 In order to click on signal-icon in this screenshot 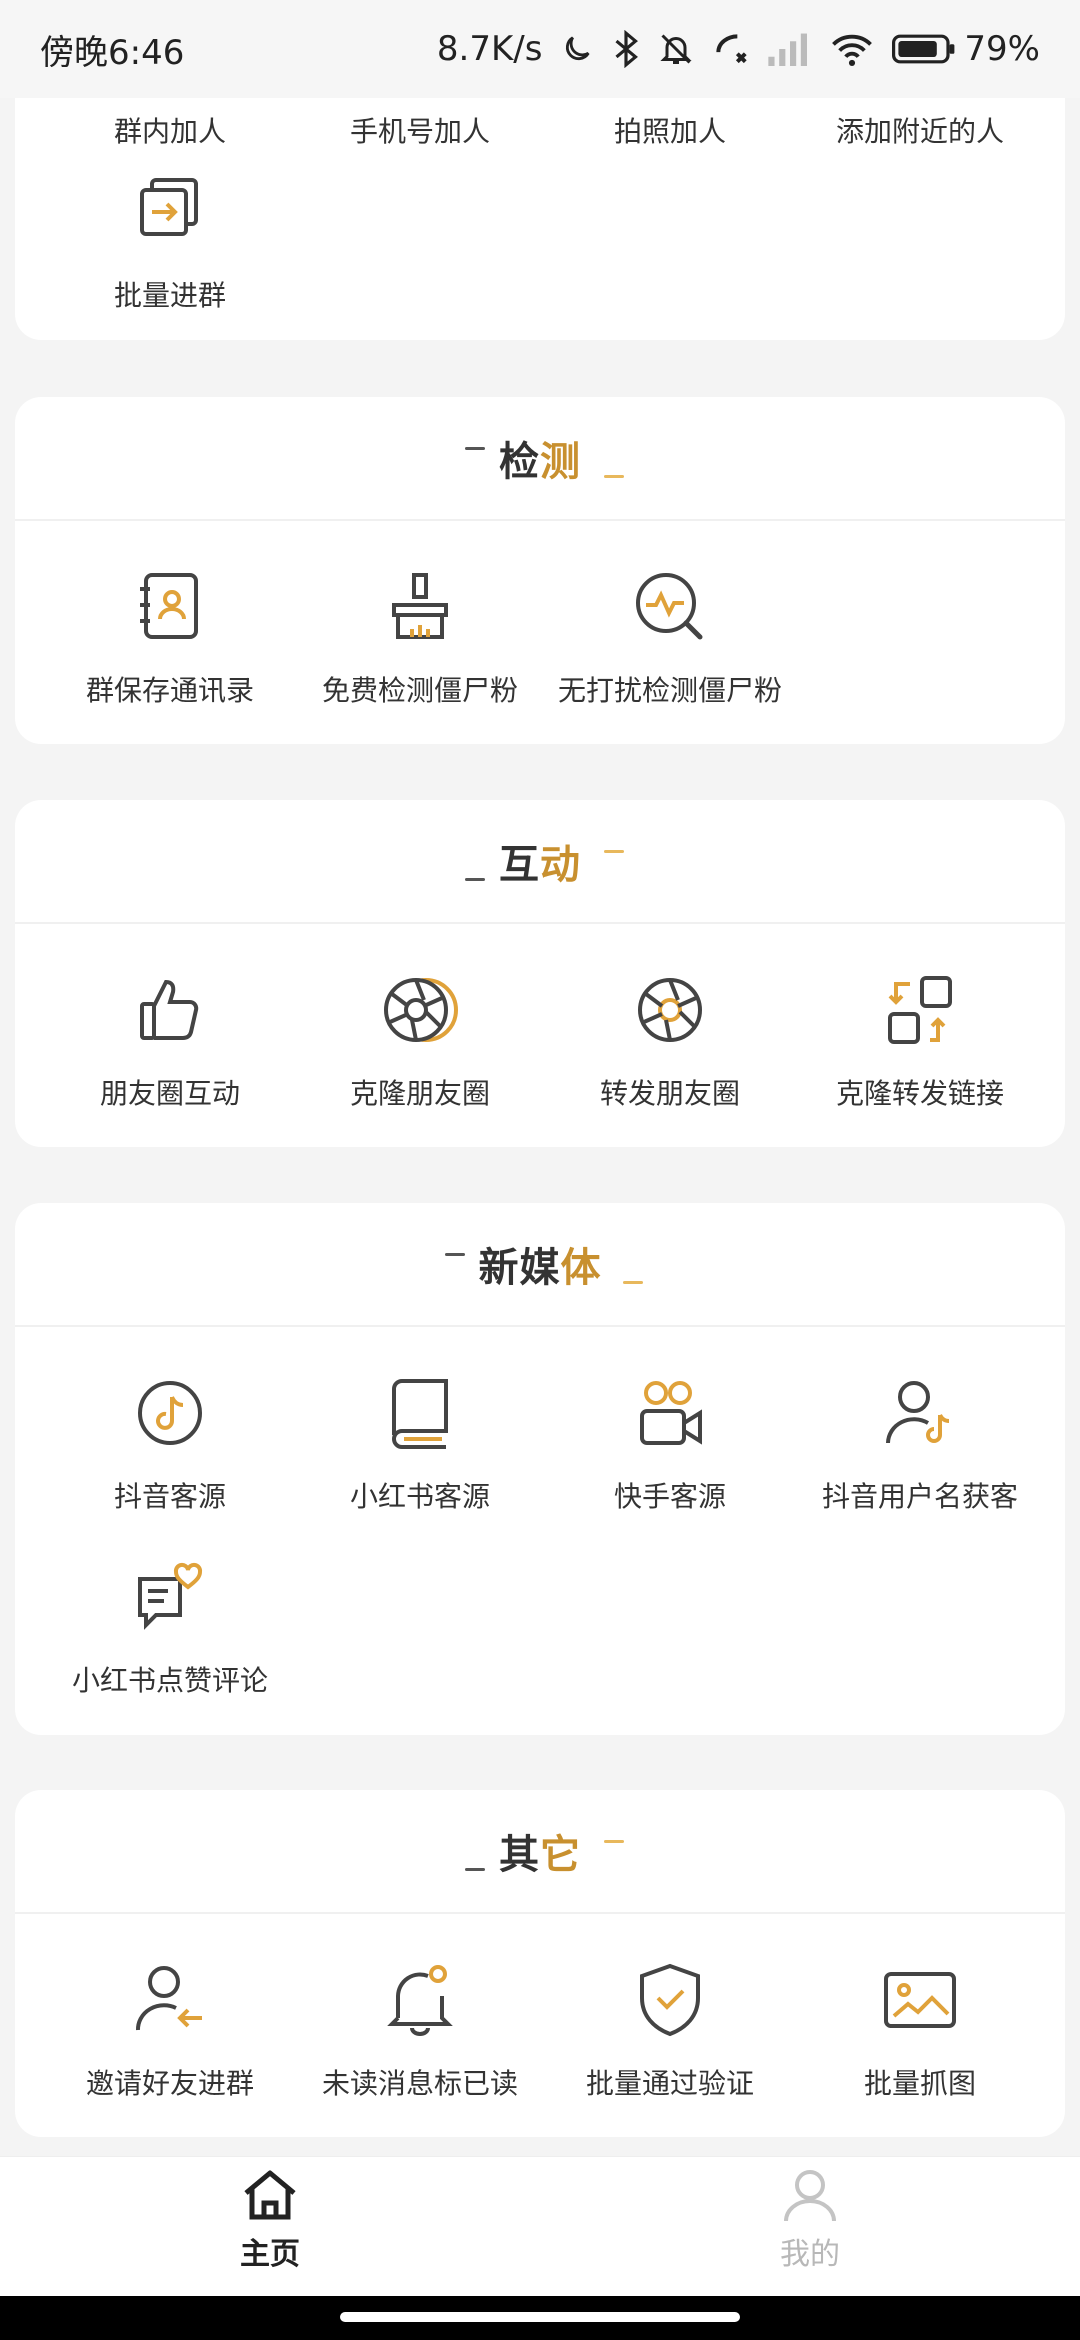, I will do `click(788, 49)`.